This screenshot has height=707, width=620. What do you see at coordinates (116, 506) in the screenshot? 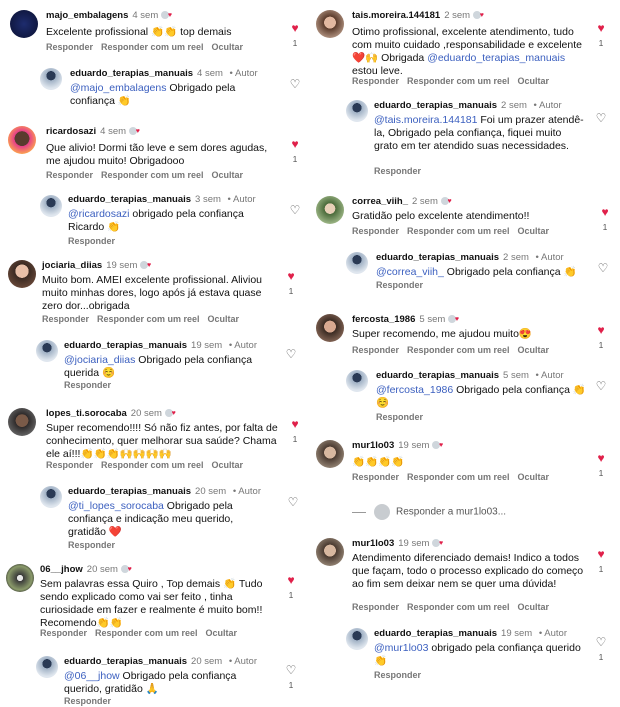
I see `mention-link: @ti_lopes_sorocaba` at bounding box center [116, 506].